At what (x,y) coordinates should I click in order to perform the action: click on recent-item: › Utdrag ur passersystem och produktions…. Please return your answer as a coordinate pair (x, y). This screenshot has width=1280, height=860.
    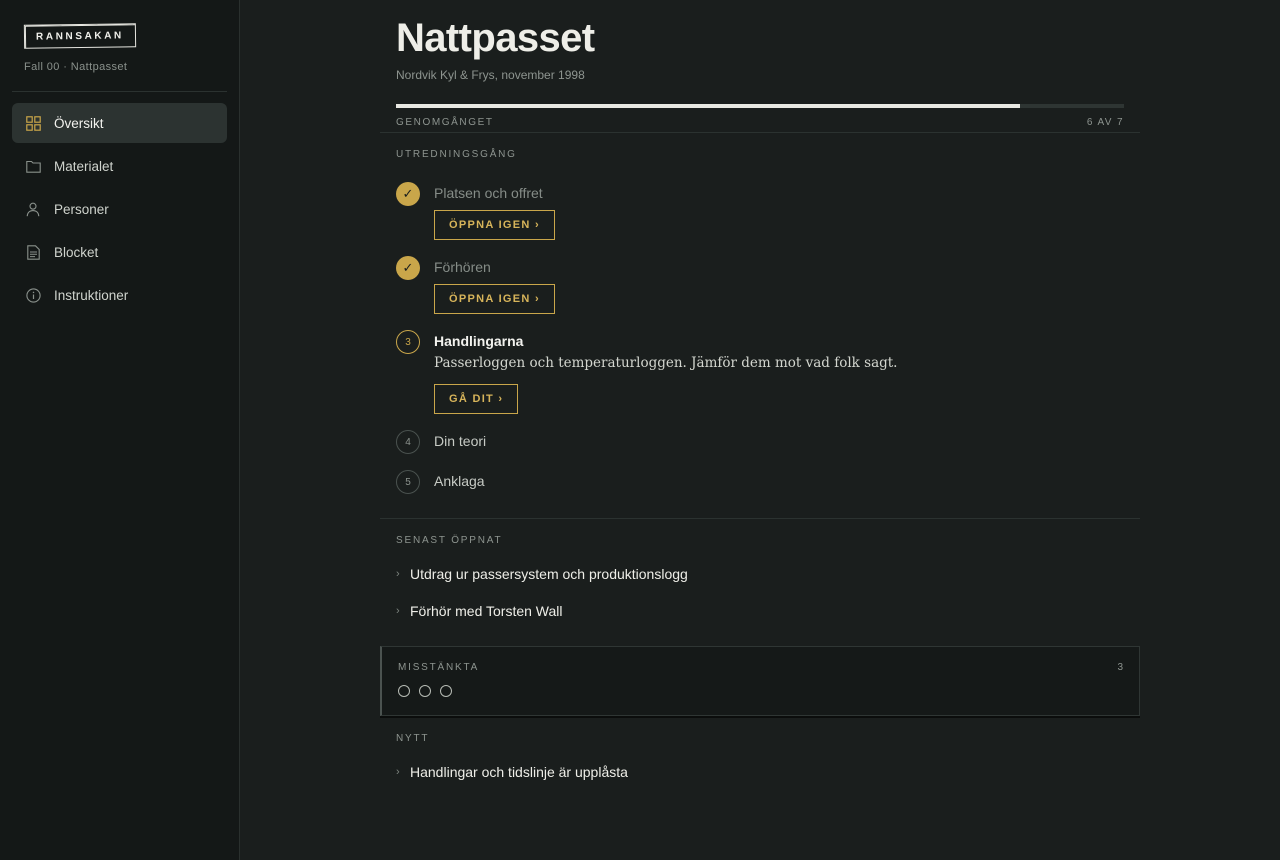
    Looking at the image, I should click on (542, 574).